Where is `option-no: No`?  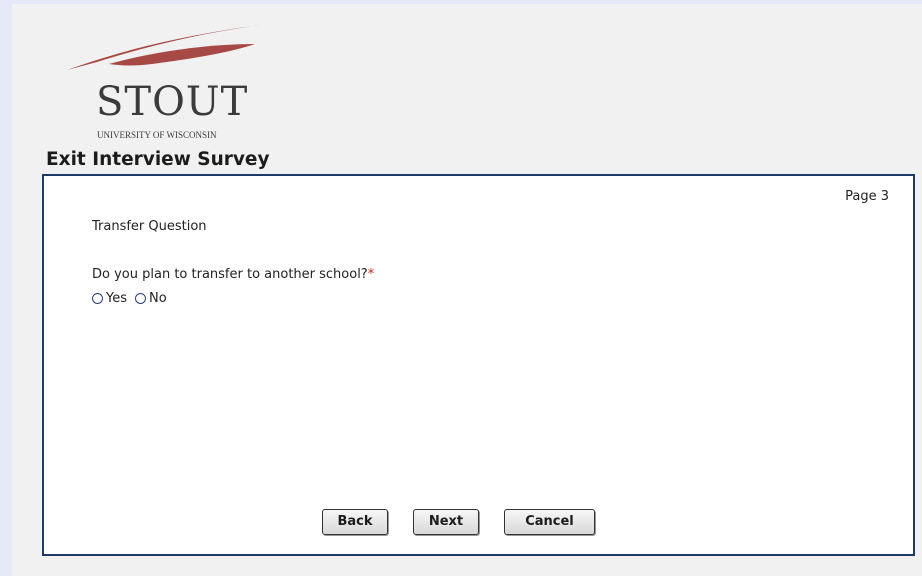
option-no: No is located at coordinates (151, 298).